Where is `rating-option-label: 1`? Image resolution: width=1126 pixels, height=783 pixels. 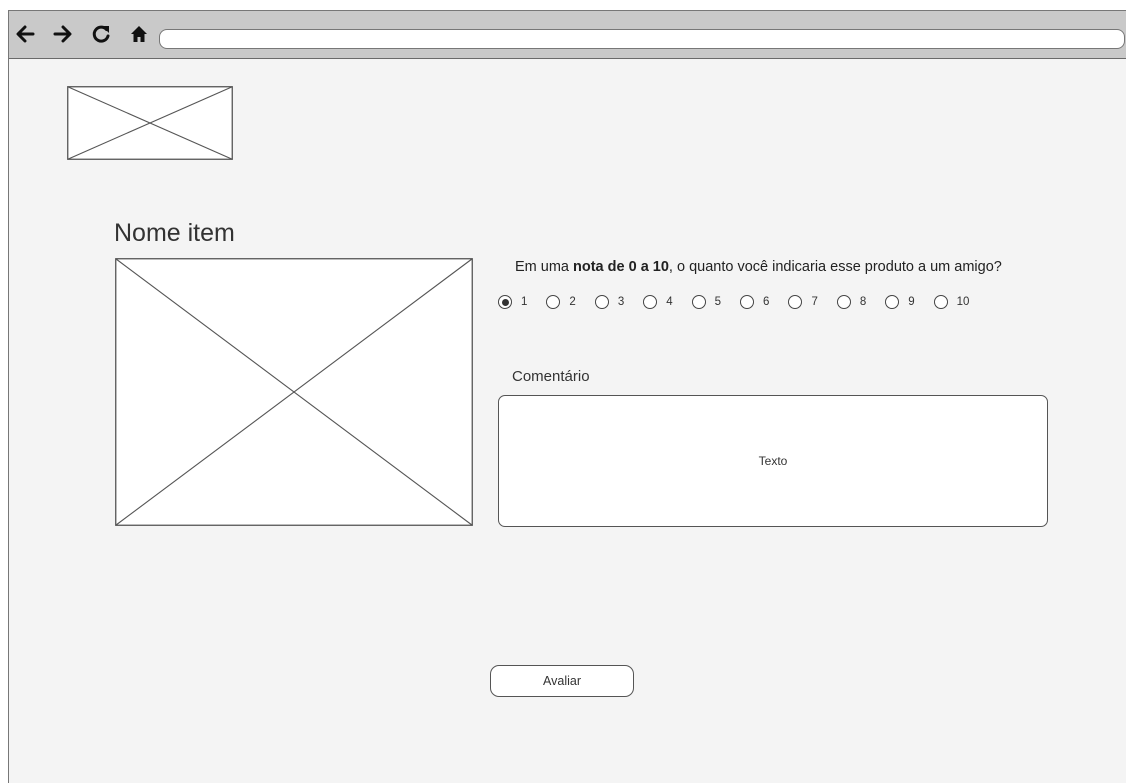 rating-option-label: 1 is located at coordinates (524, 302).